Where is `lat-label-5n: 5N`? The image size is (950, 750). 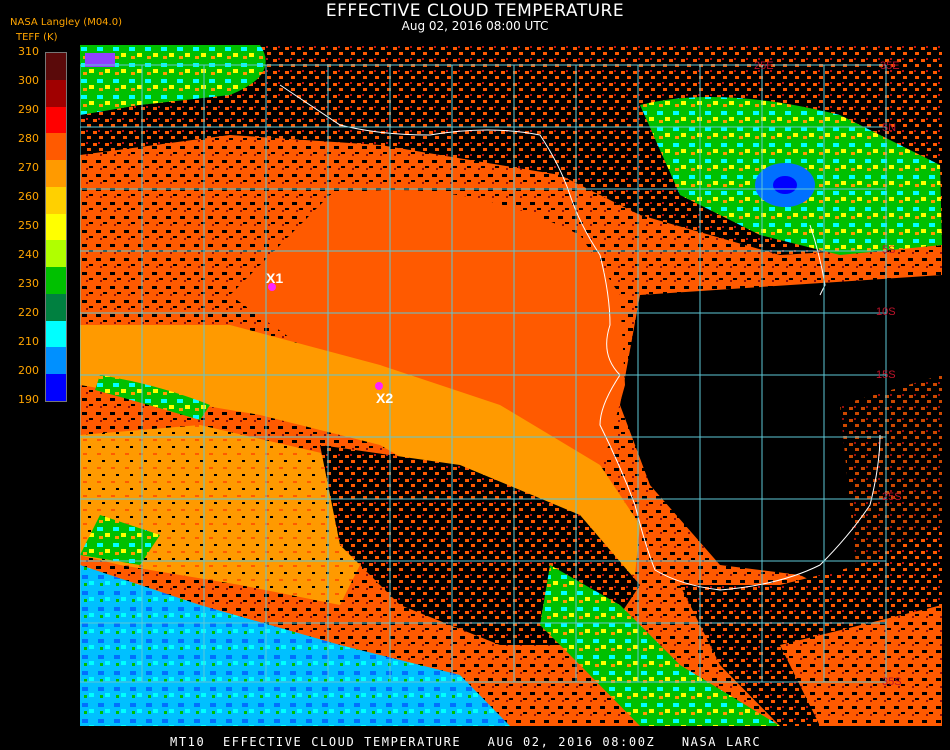
lat-label-5n: 5N is located at coordinates (889, 128).